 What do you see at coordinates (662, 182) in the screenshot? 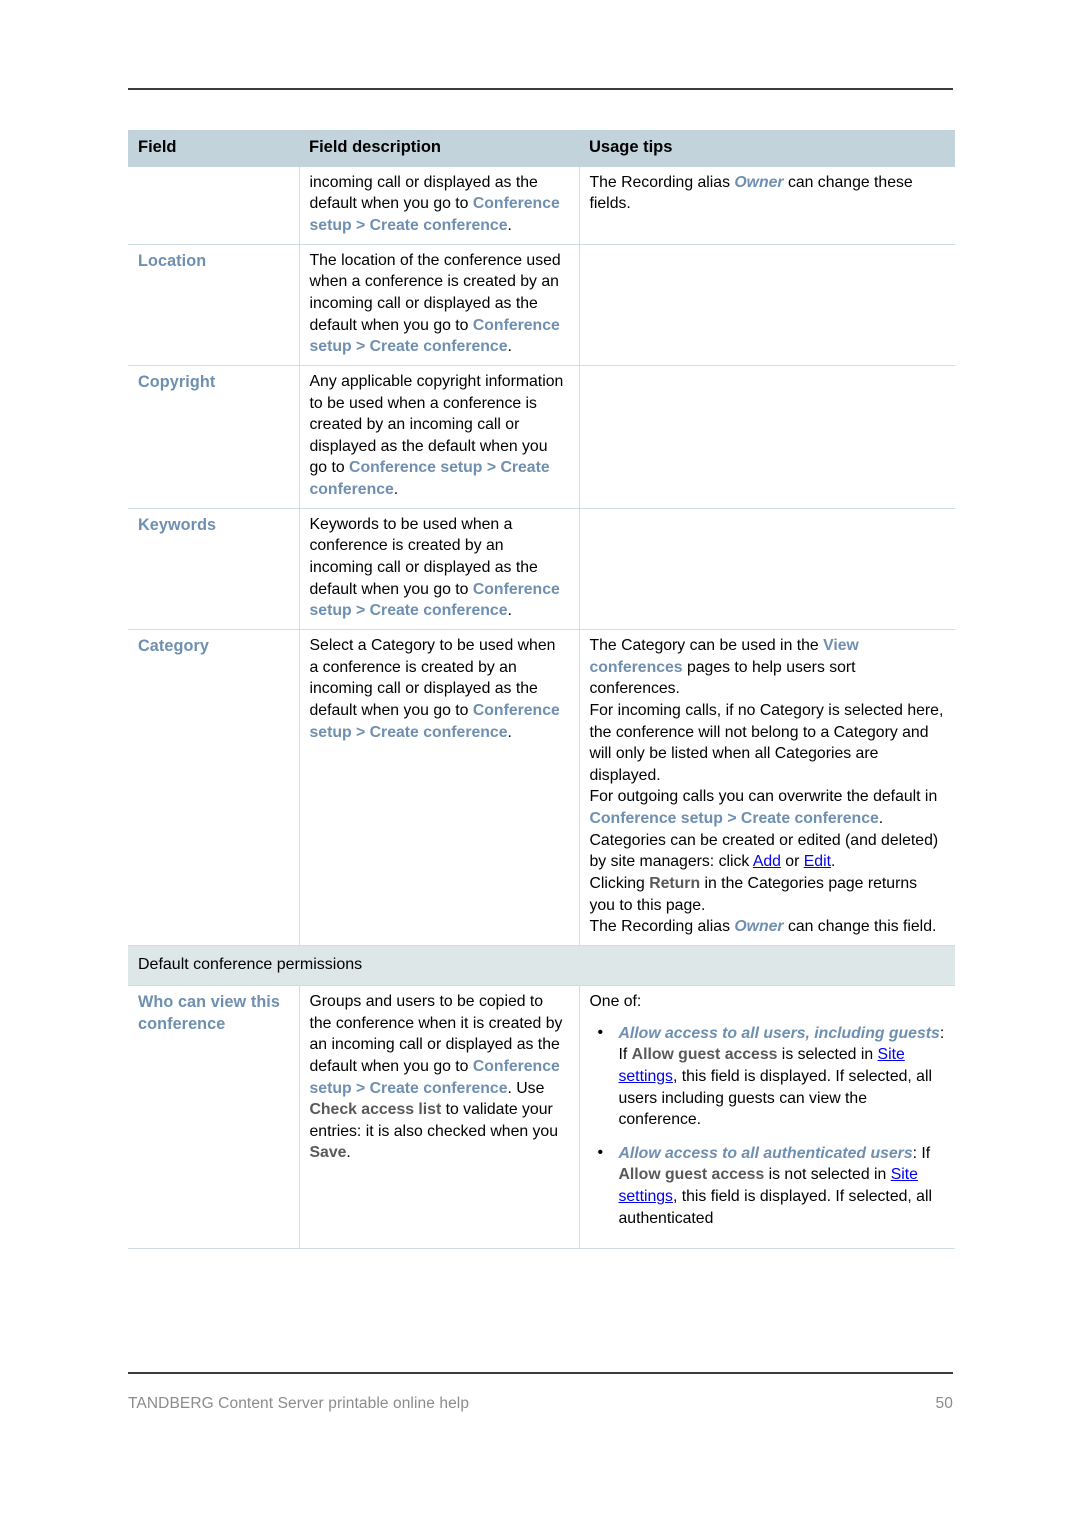
I see `usage-text-1: The Recording alias` at bounding box center [662, 182].